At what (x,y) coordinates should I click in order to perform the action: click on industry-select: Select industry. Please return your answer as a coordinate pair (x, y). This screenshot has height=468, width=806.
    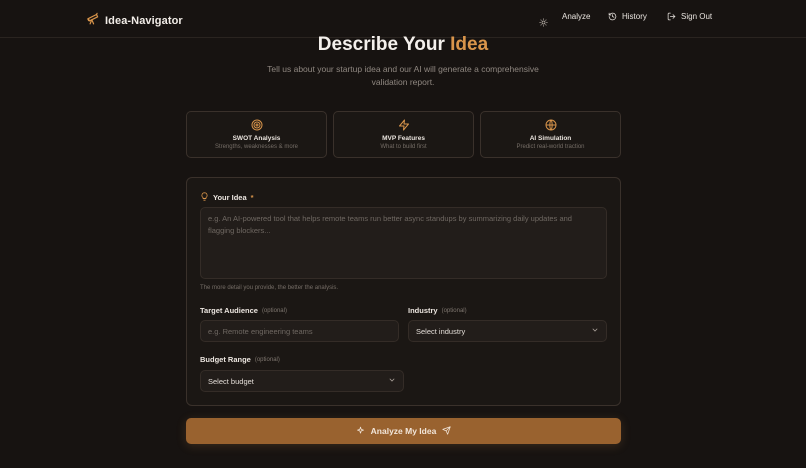
    Looking at the image, I should click on (507, 331).